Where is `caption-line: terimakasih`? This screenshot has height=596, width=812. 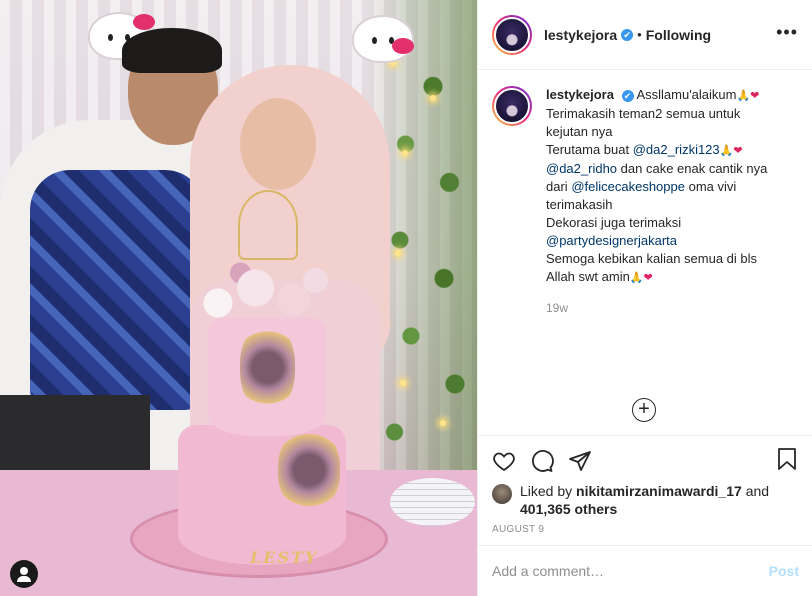
caption-line: terimakasih is located at coordinates (579, 204).